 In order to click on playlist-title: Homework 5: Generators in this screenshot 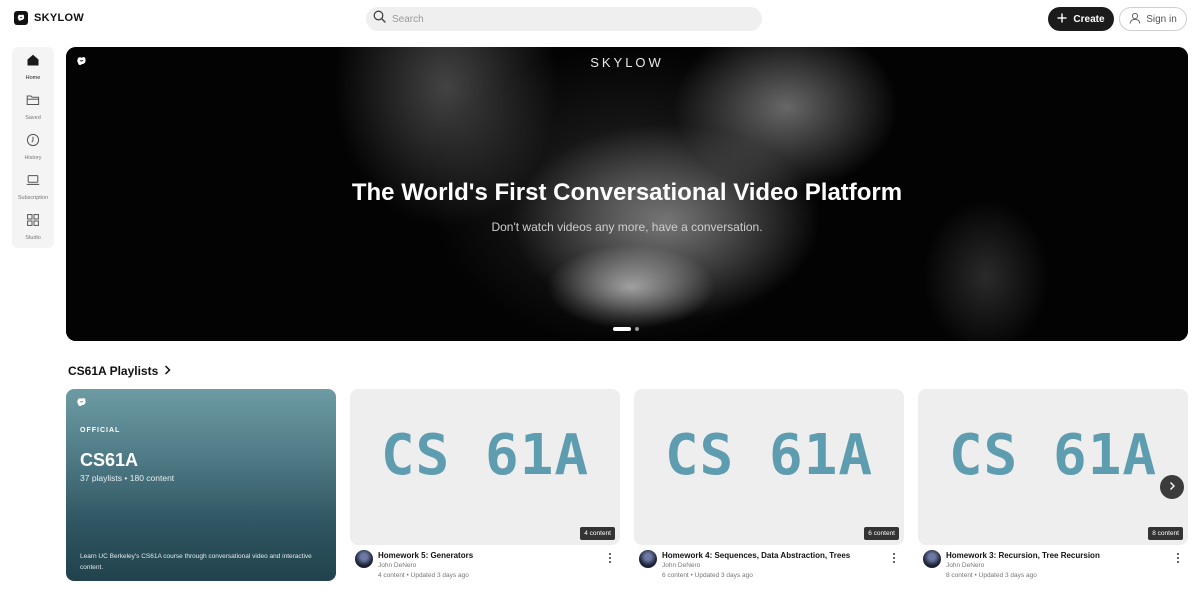, I will do `click(425, 555)`.